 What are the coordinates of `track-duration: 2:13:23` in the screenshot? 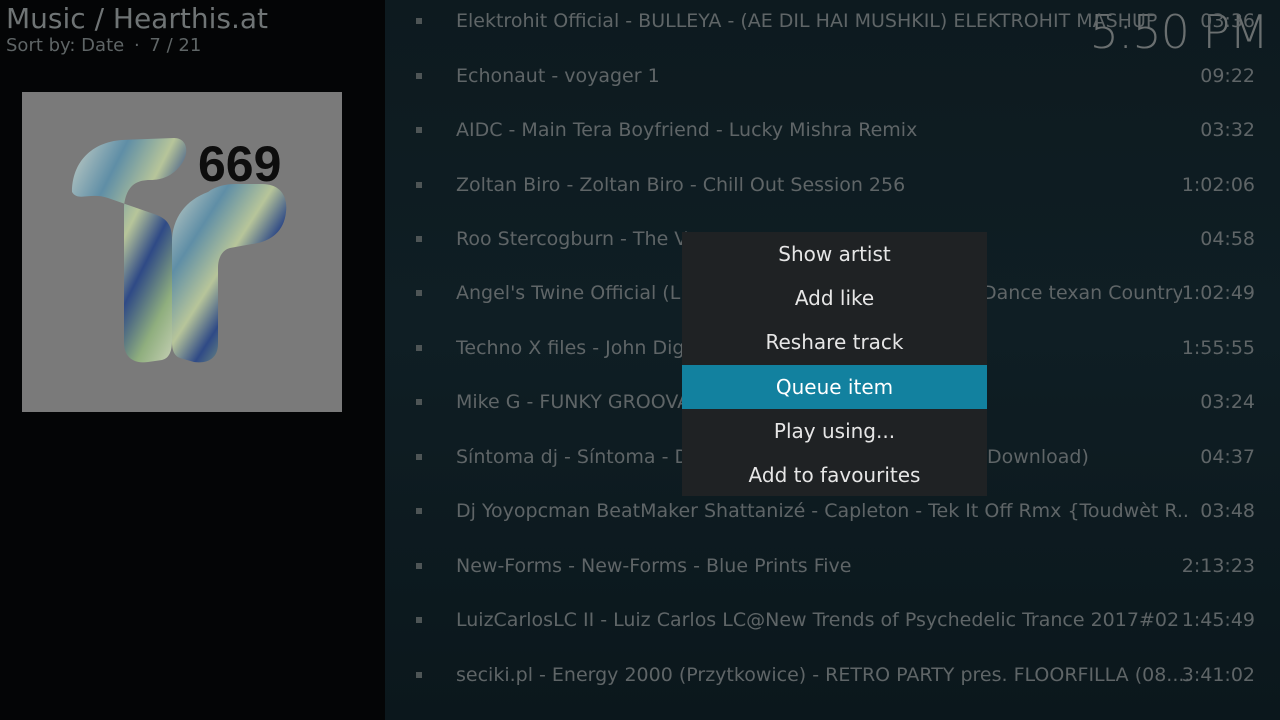 It's located at (1218, 566).